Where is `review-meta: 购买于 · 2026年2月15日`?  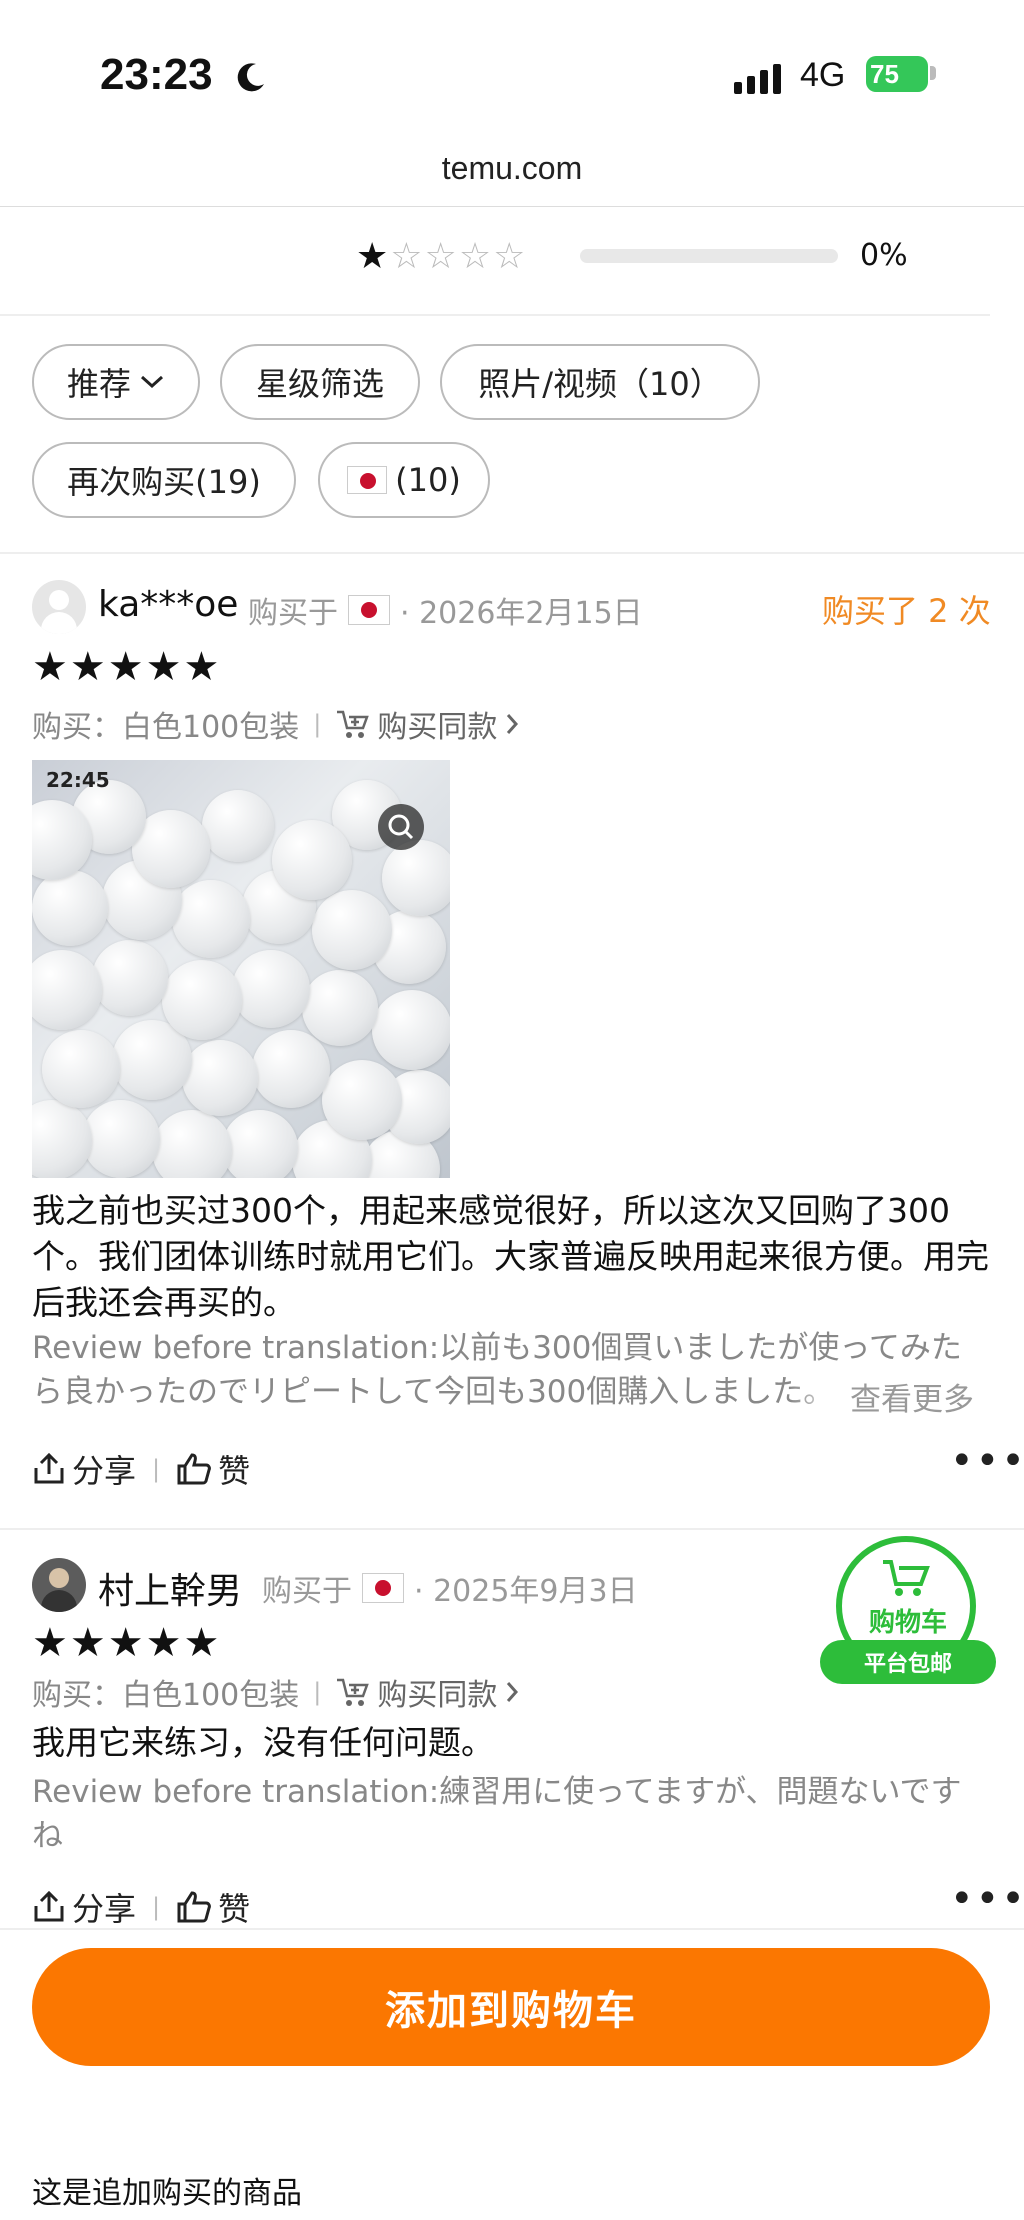 review-meta: 购买于 · 2026年2月15日 is located at coordinates (445, 610).